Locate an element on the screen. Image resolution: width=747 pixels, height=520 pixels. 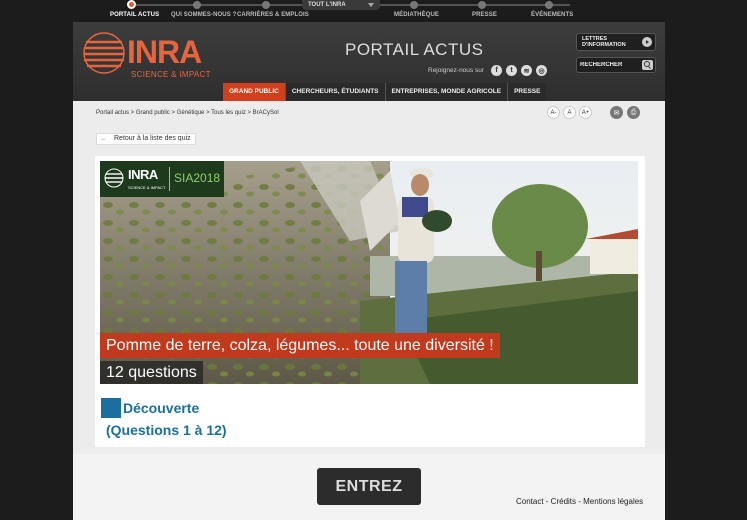
font-decrease-button: A- is located at coordinates (553, 112).